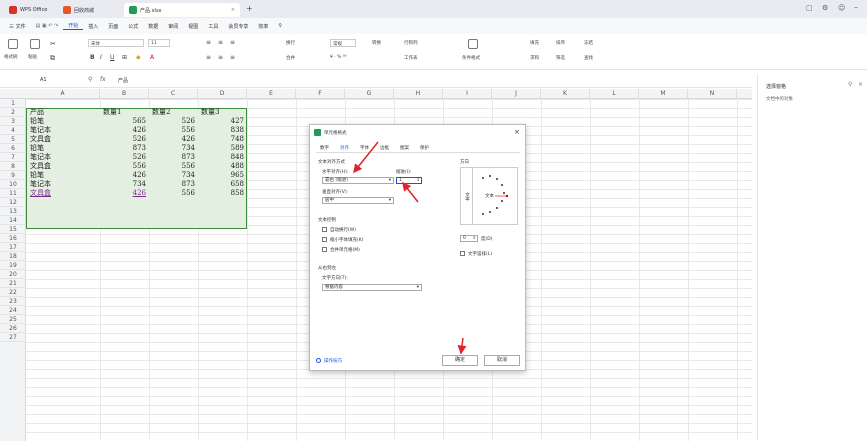  I want to click on arrow-to-horizontal-align, so click(366, 157).